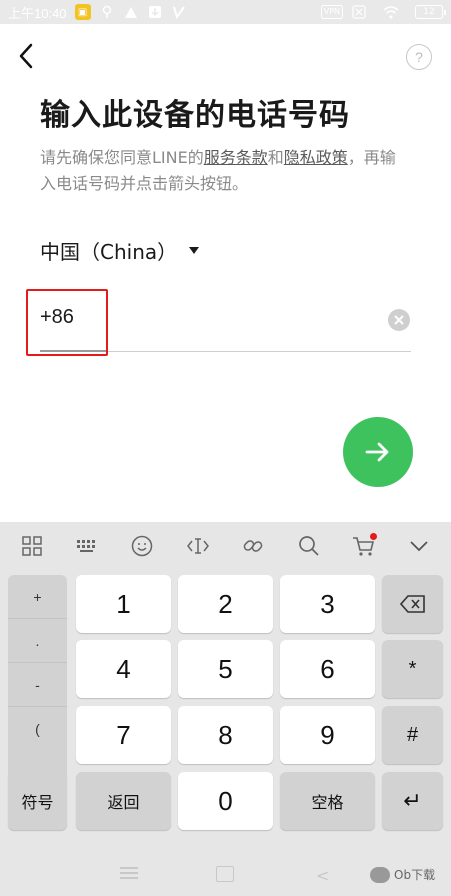  I want to click on watermark: Ob下载, so click(402, 874).